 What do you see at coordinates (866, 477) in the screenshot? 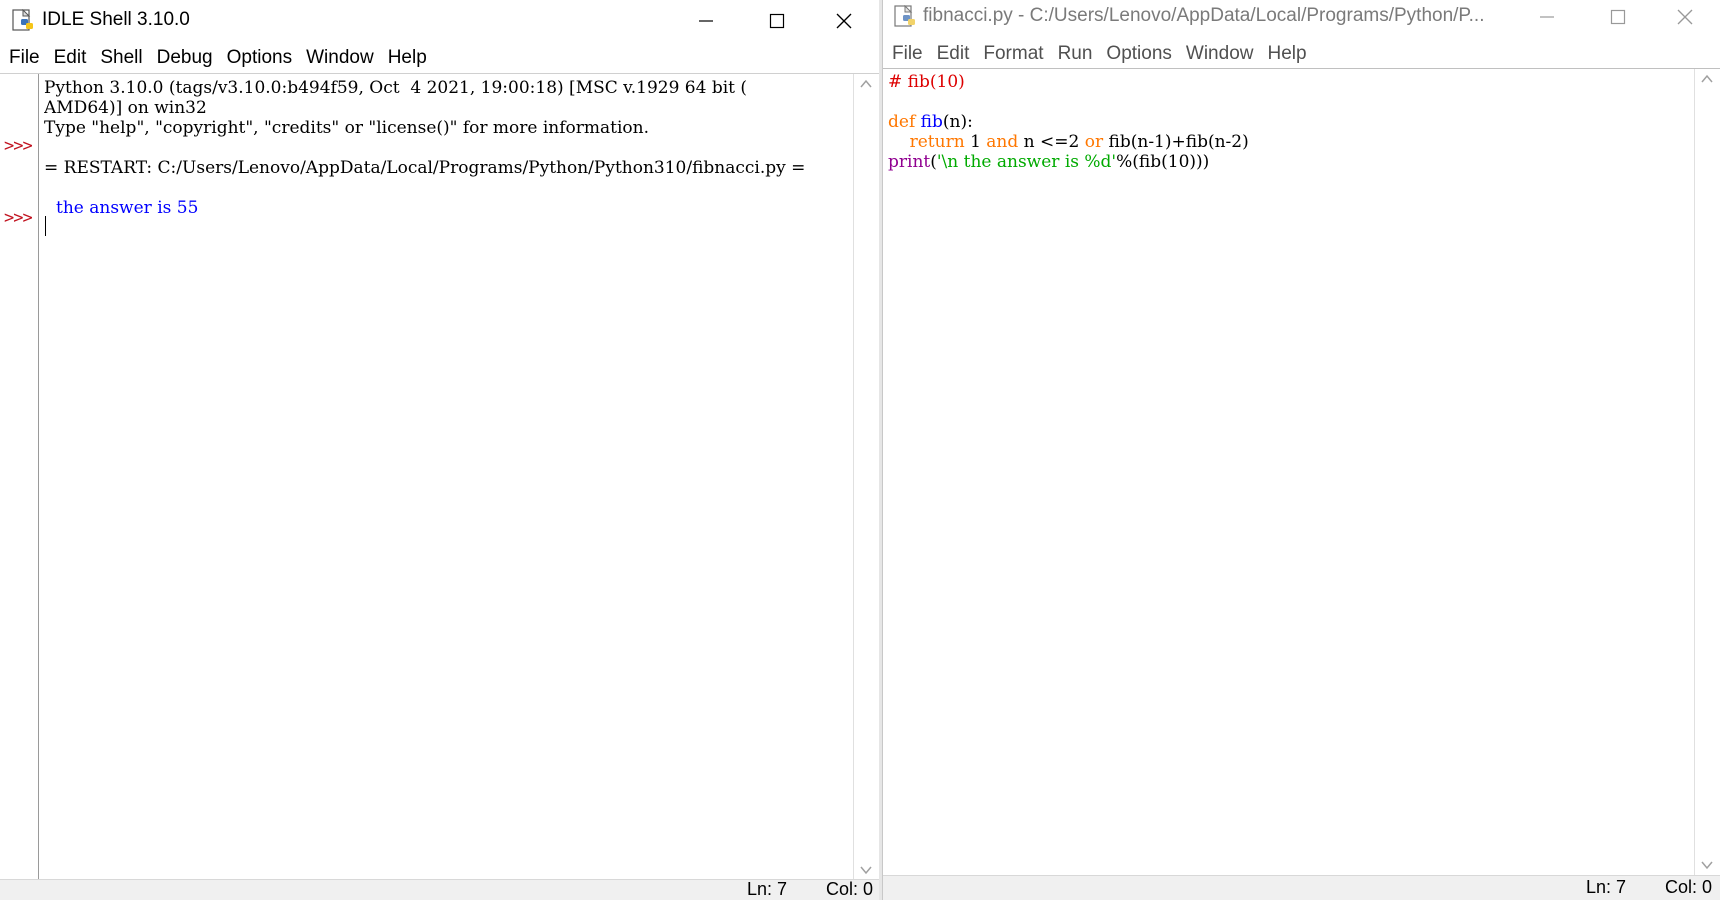
I see `shell-vertical-scrollbar` at bounding box center [866, 477].